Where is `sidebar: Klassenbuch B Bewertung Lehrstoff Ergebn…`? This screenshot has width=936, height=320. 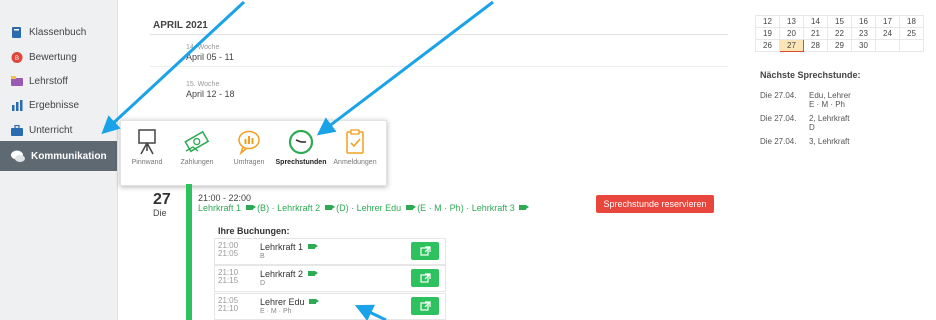 sidebar: Klassenbuch B Bewertung Lehrstoff Ergebn… is located at coordinates (59, 160).